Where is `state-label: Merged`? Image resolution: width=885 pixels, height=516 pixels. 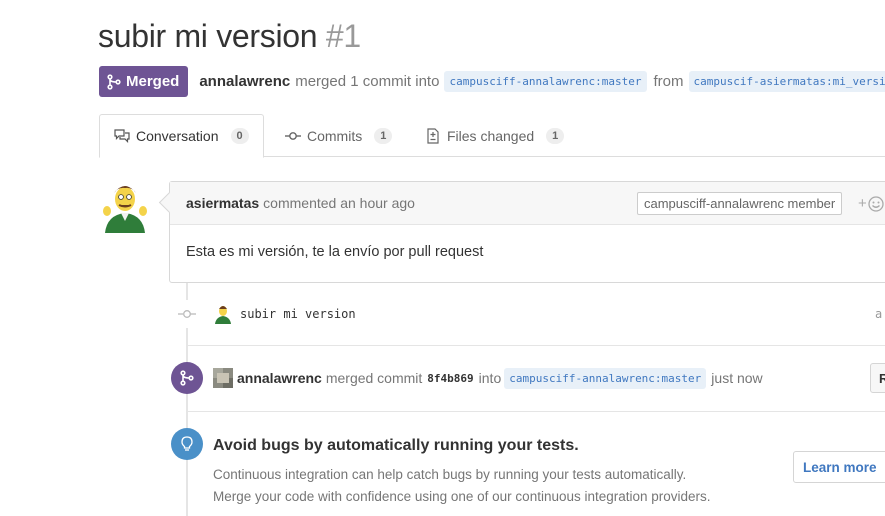 state-label: Merged is located at coordinates (153, 81).